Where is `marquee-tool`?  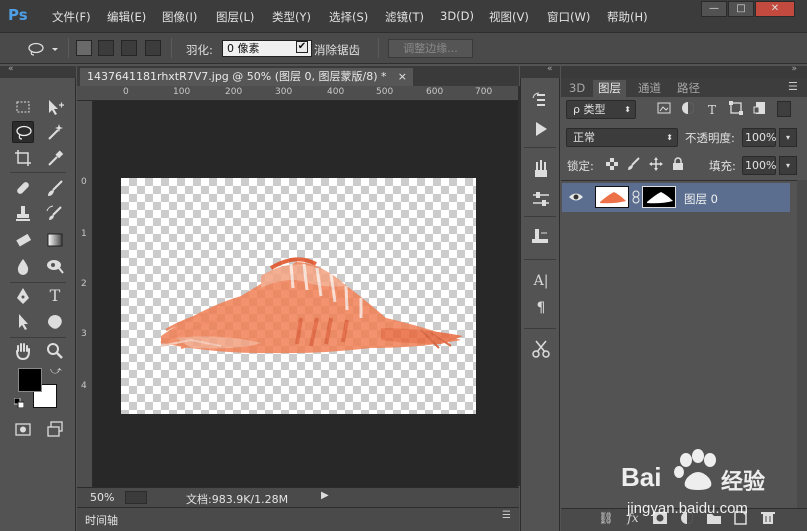 marquee-tool is located at coordinates (23, 107).